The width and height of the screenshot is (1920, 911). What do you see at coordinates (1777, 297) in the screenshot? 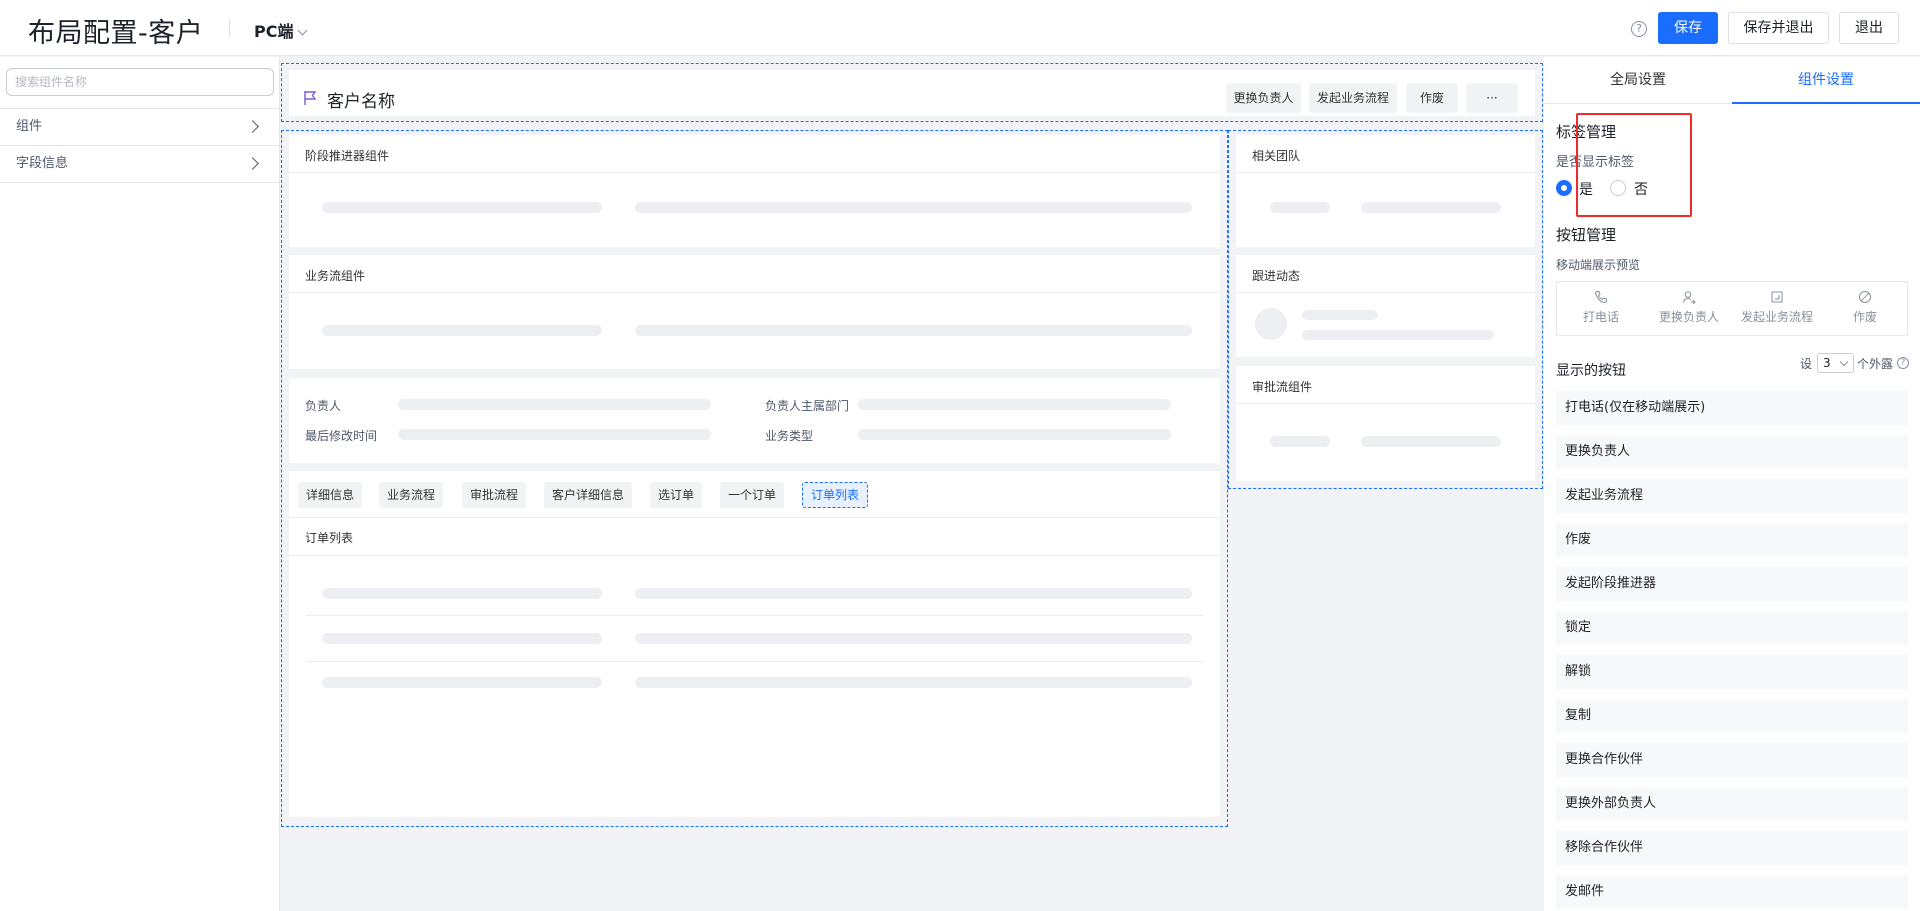
I see `flow-icon` at bounding box center [1777, 297].